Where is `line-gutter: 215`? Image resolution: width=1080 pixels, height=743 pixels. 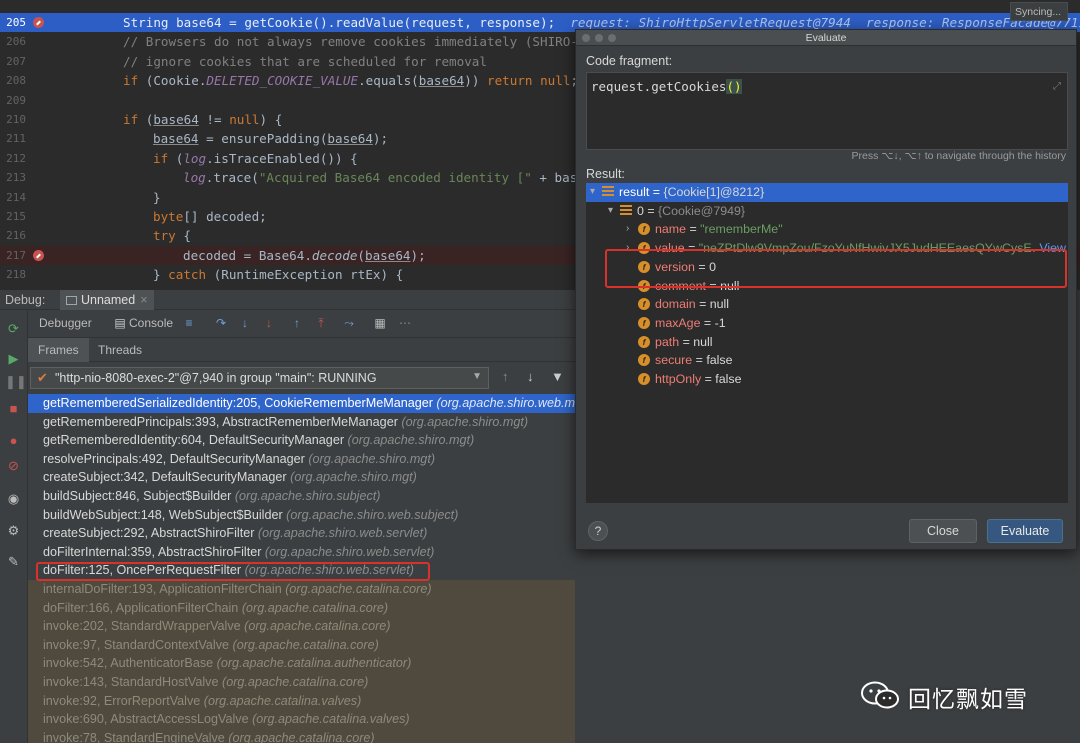
line-gutter: 215 is located at coordinates (29, 216).